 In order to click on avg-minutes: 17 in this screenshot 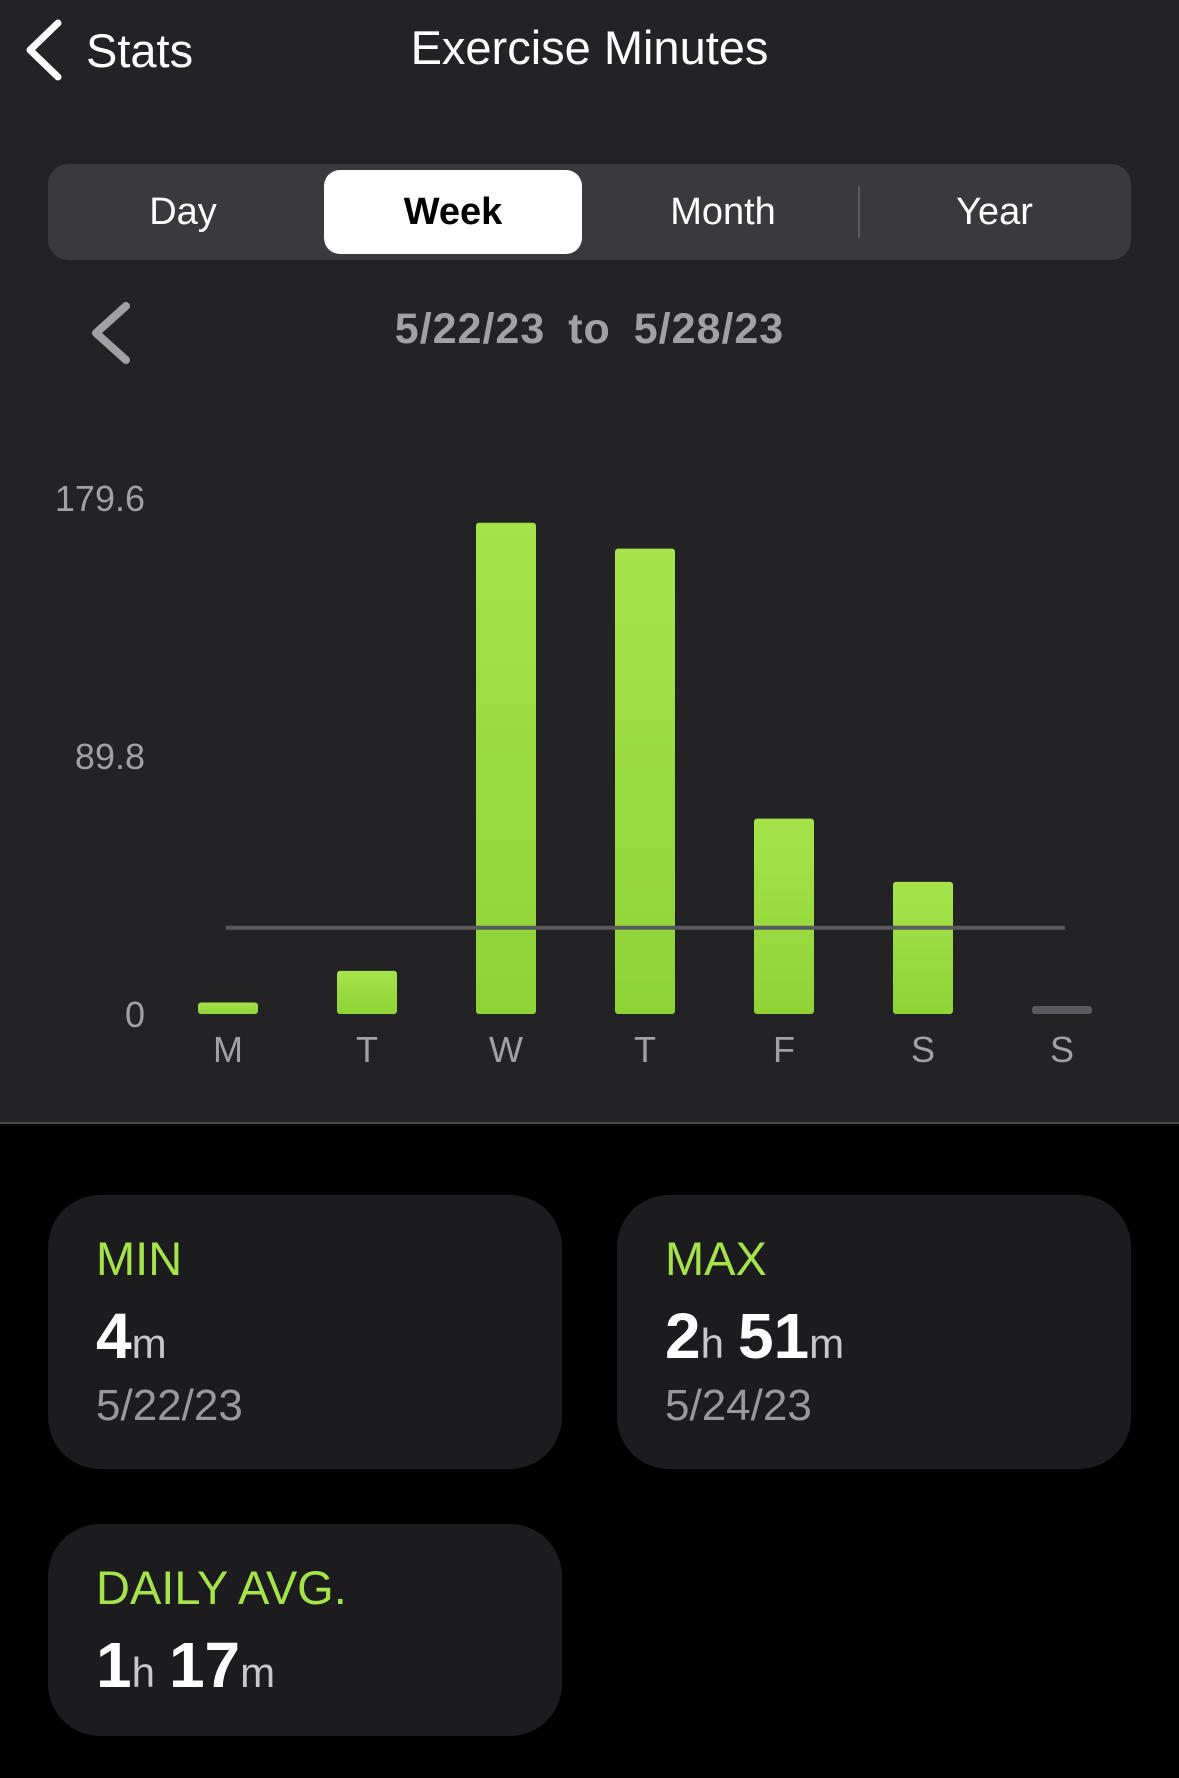, I will do `click(204, 1665)`.